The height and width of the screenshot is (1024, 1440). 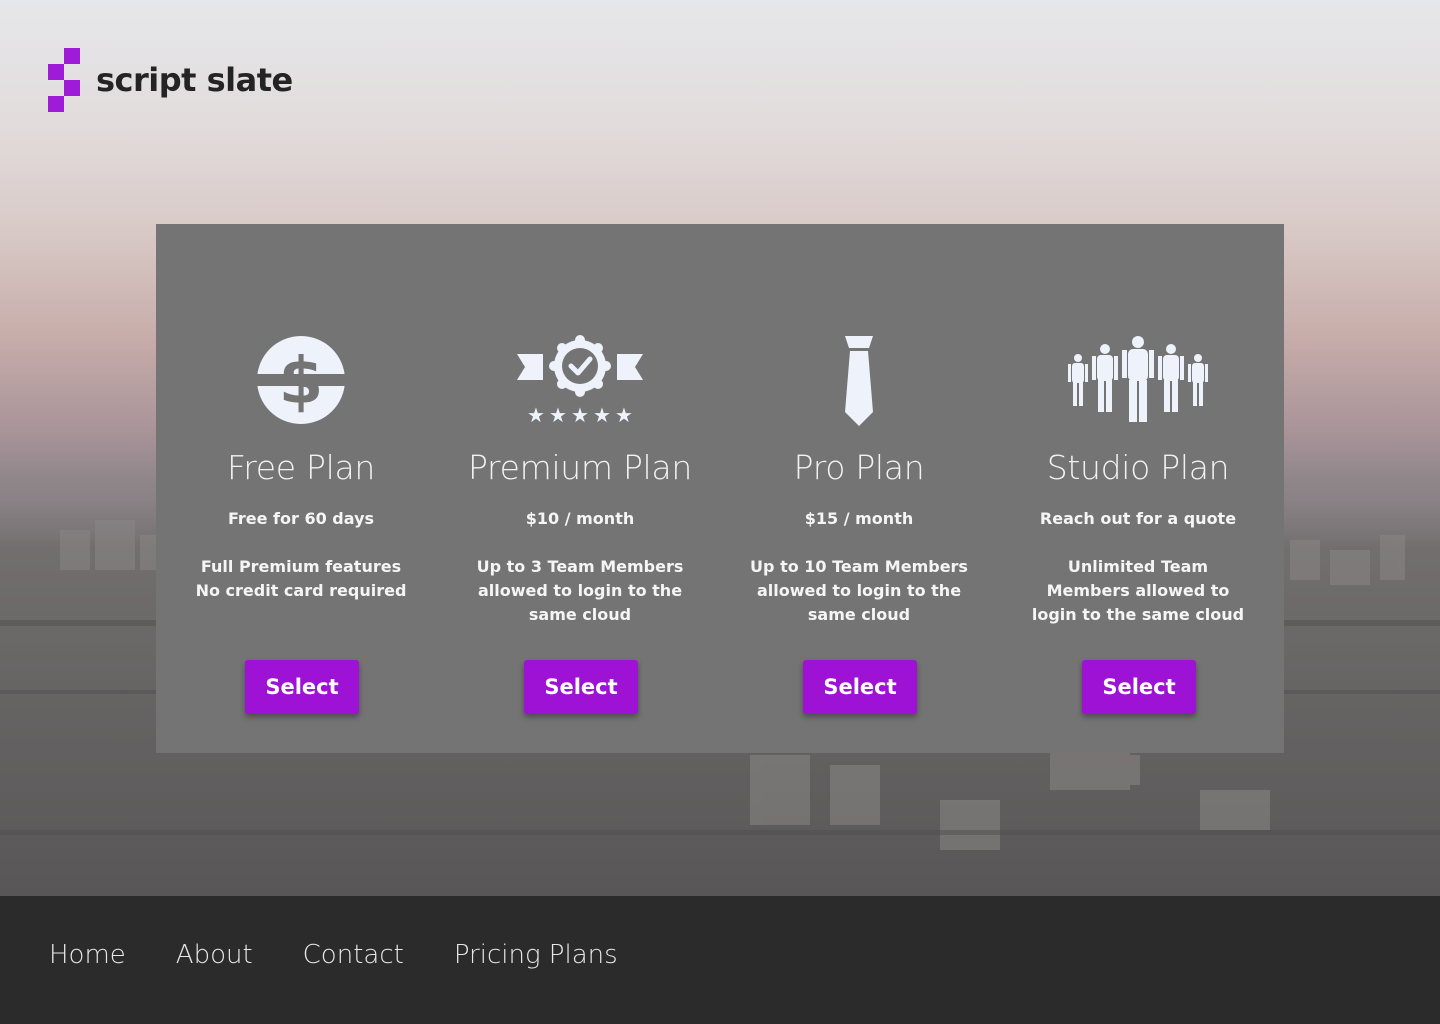 What do you see at coordinates (1138, 518) in the screenshot?
I see `plan-price: Reach out for a quote` at bounding box center [1138, 518].